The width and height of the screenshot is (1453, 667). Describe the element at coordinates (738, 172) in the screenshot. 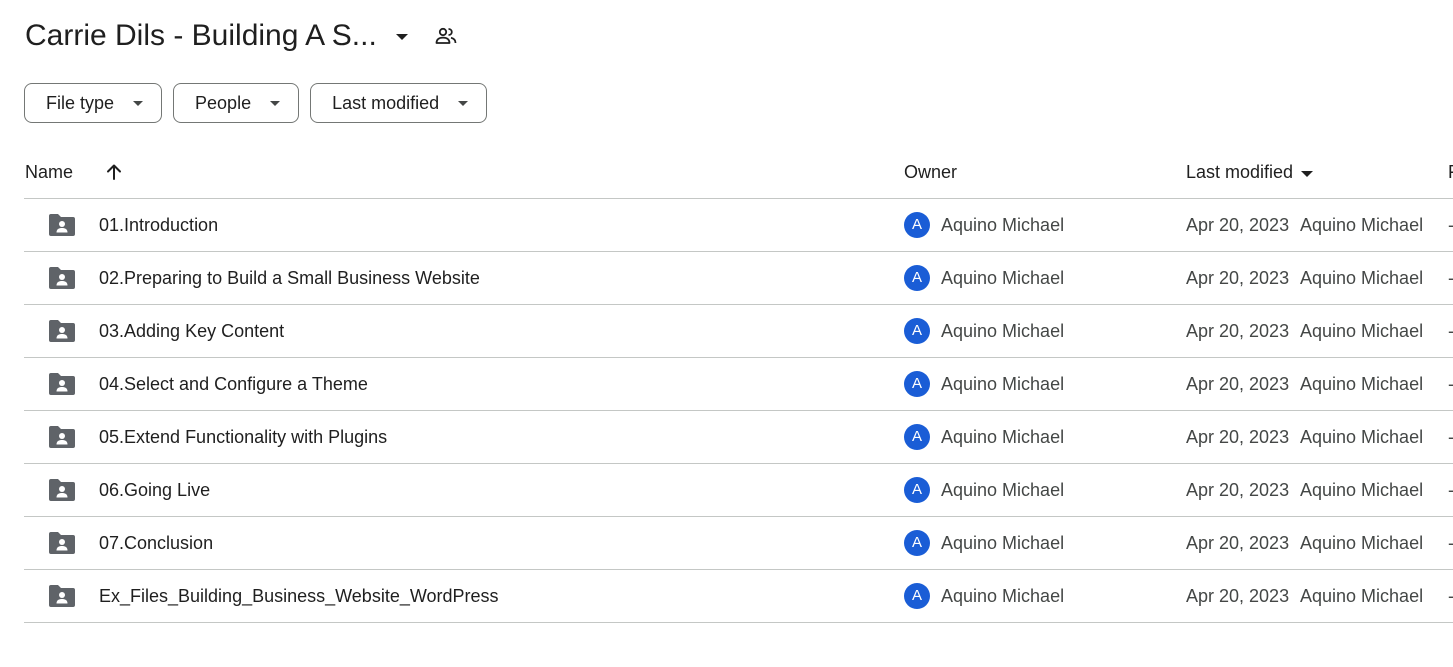

I see `table-header: Name Owner Last modified F` at that location.